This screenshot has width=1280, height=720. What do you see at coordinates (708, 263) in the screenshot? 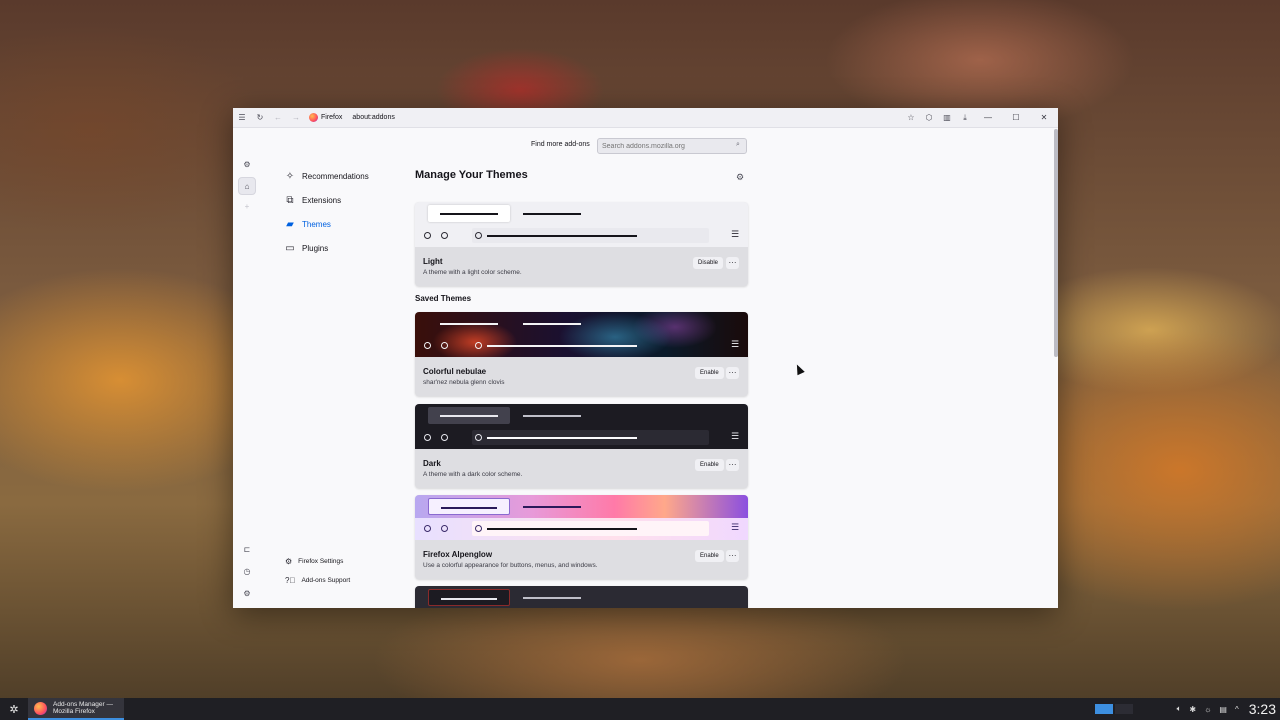
I see `disable-button: Disable` at bounding box center [708, 263].